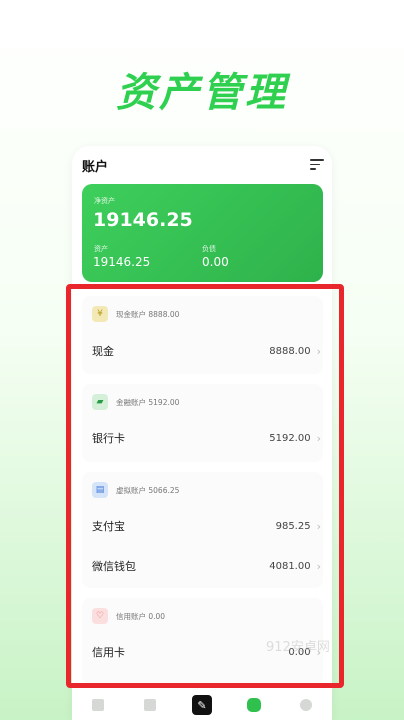 The width and height of the screenshot is (404, 720). I want to click on net-assets-label: 净资产, so click(104, 201).